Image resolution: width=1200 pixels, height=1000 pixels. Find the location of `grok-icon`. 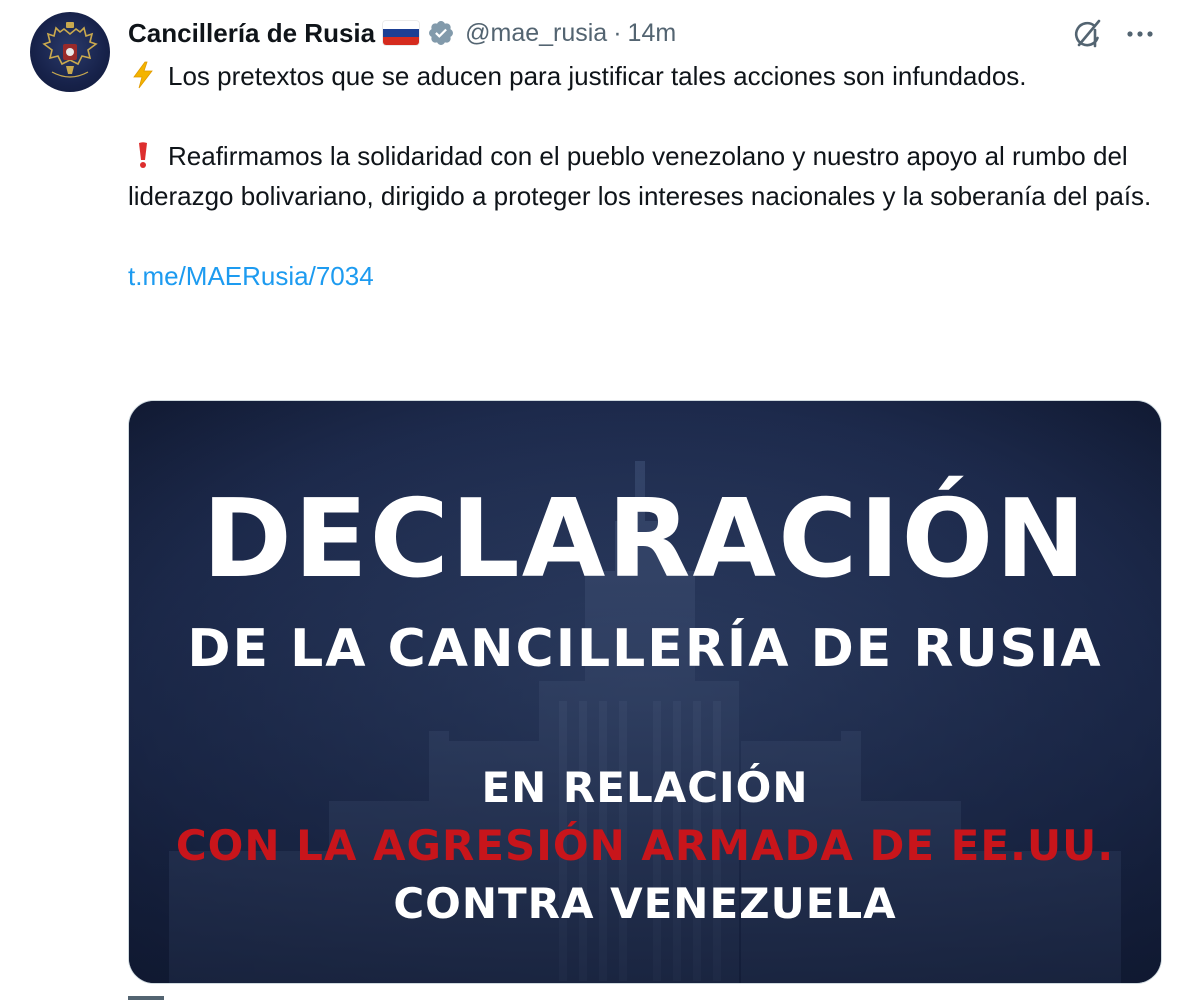

grok-icon is located at coordinates (1088, 34).